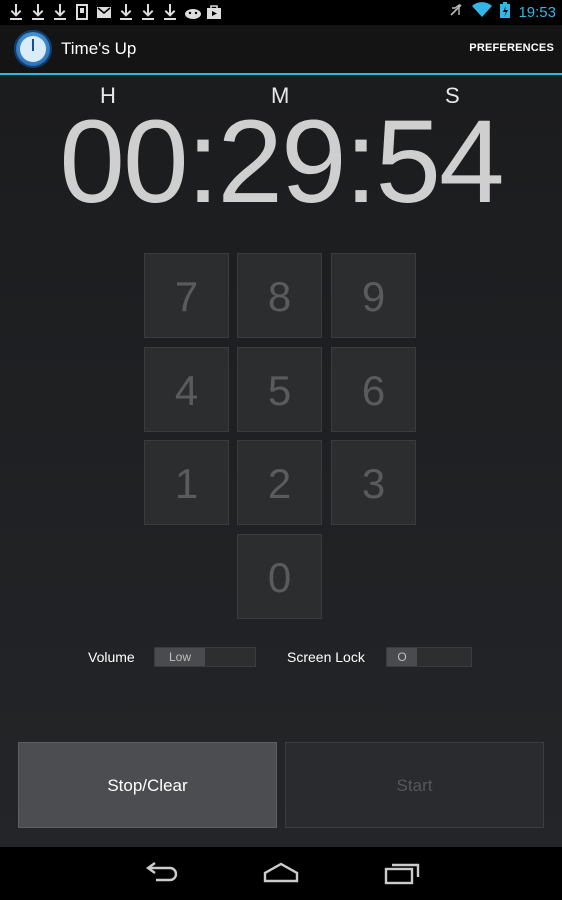 Image resolution: width=562 pixels, height=900 pixels. Describe the element at coordinates (281, 50) in the screenshot. I see `action-bar: Time's Up PREFERENCES` at that location.